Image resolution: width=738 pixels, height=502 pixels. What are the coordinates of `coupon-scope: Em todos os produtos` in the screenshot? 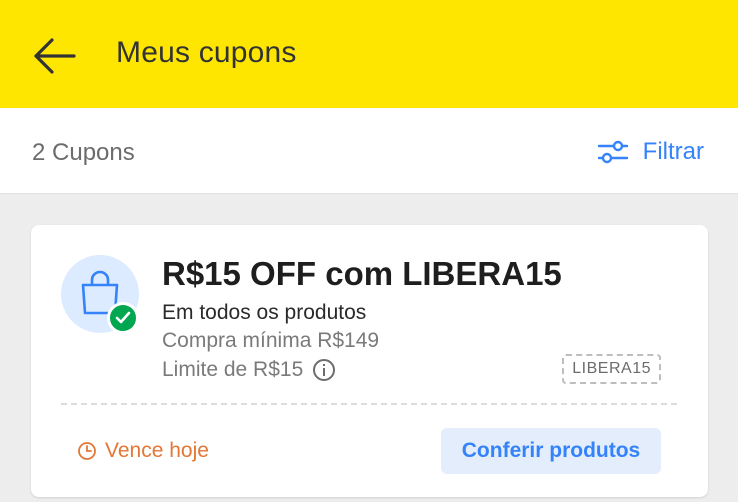 It's located at (264, 312).